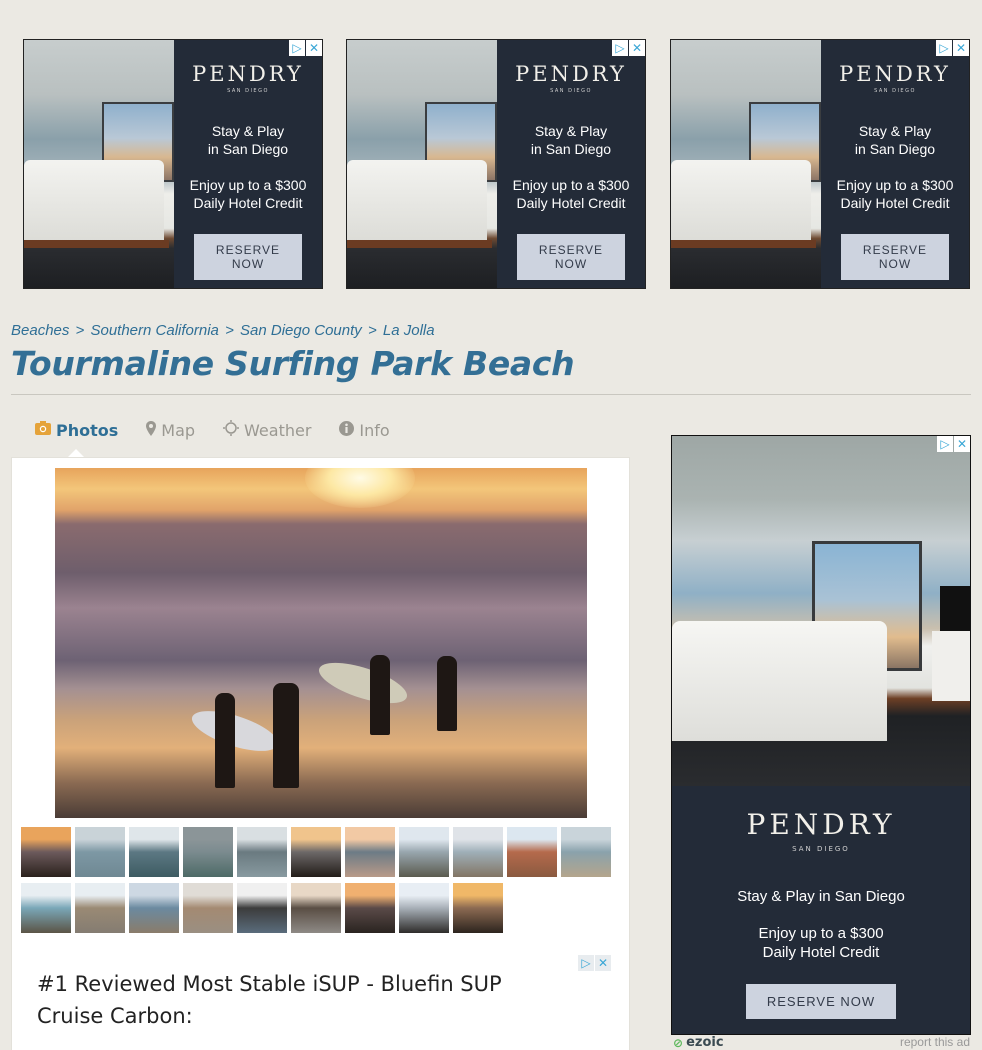  What do you see at coordinates (301, 330) in the screenshot?
I see `breadcrumb-san-diego-county: San Diego County` at bounding box center [301, 330].